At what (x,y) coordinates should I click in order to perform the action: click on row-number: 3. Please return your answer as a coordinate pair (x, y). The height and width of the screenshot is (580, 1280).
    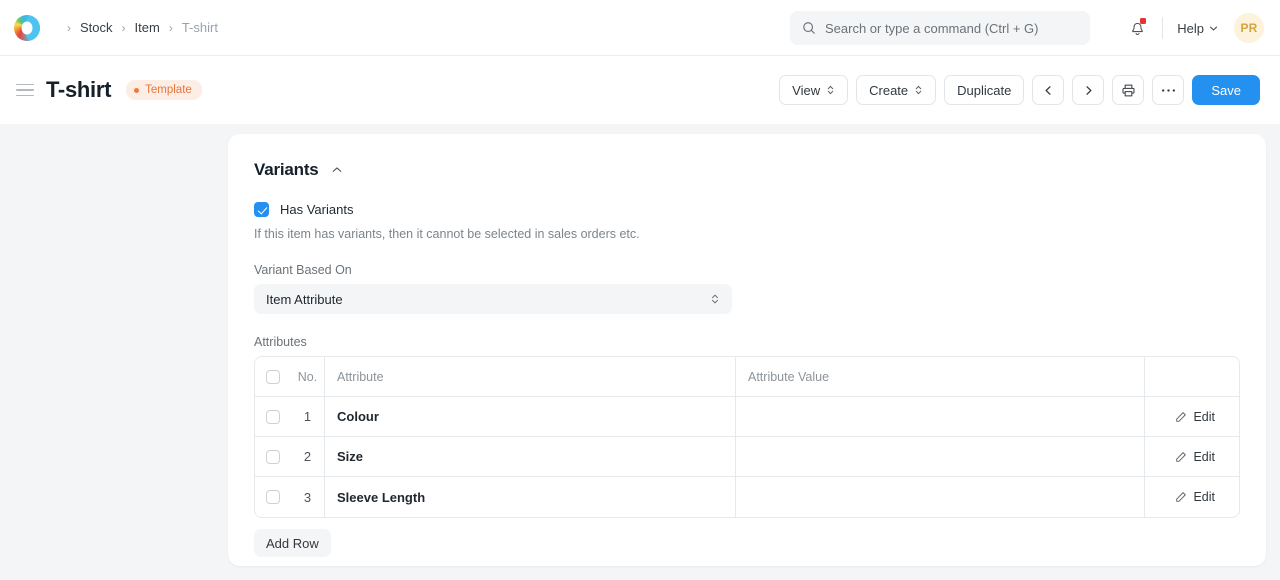
    Looking at the image, I should click on (308, 497).